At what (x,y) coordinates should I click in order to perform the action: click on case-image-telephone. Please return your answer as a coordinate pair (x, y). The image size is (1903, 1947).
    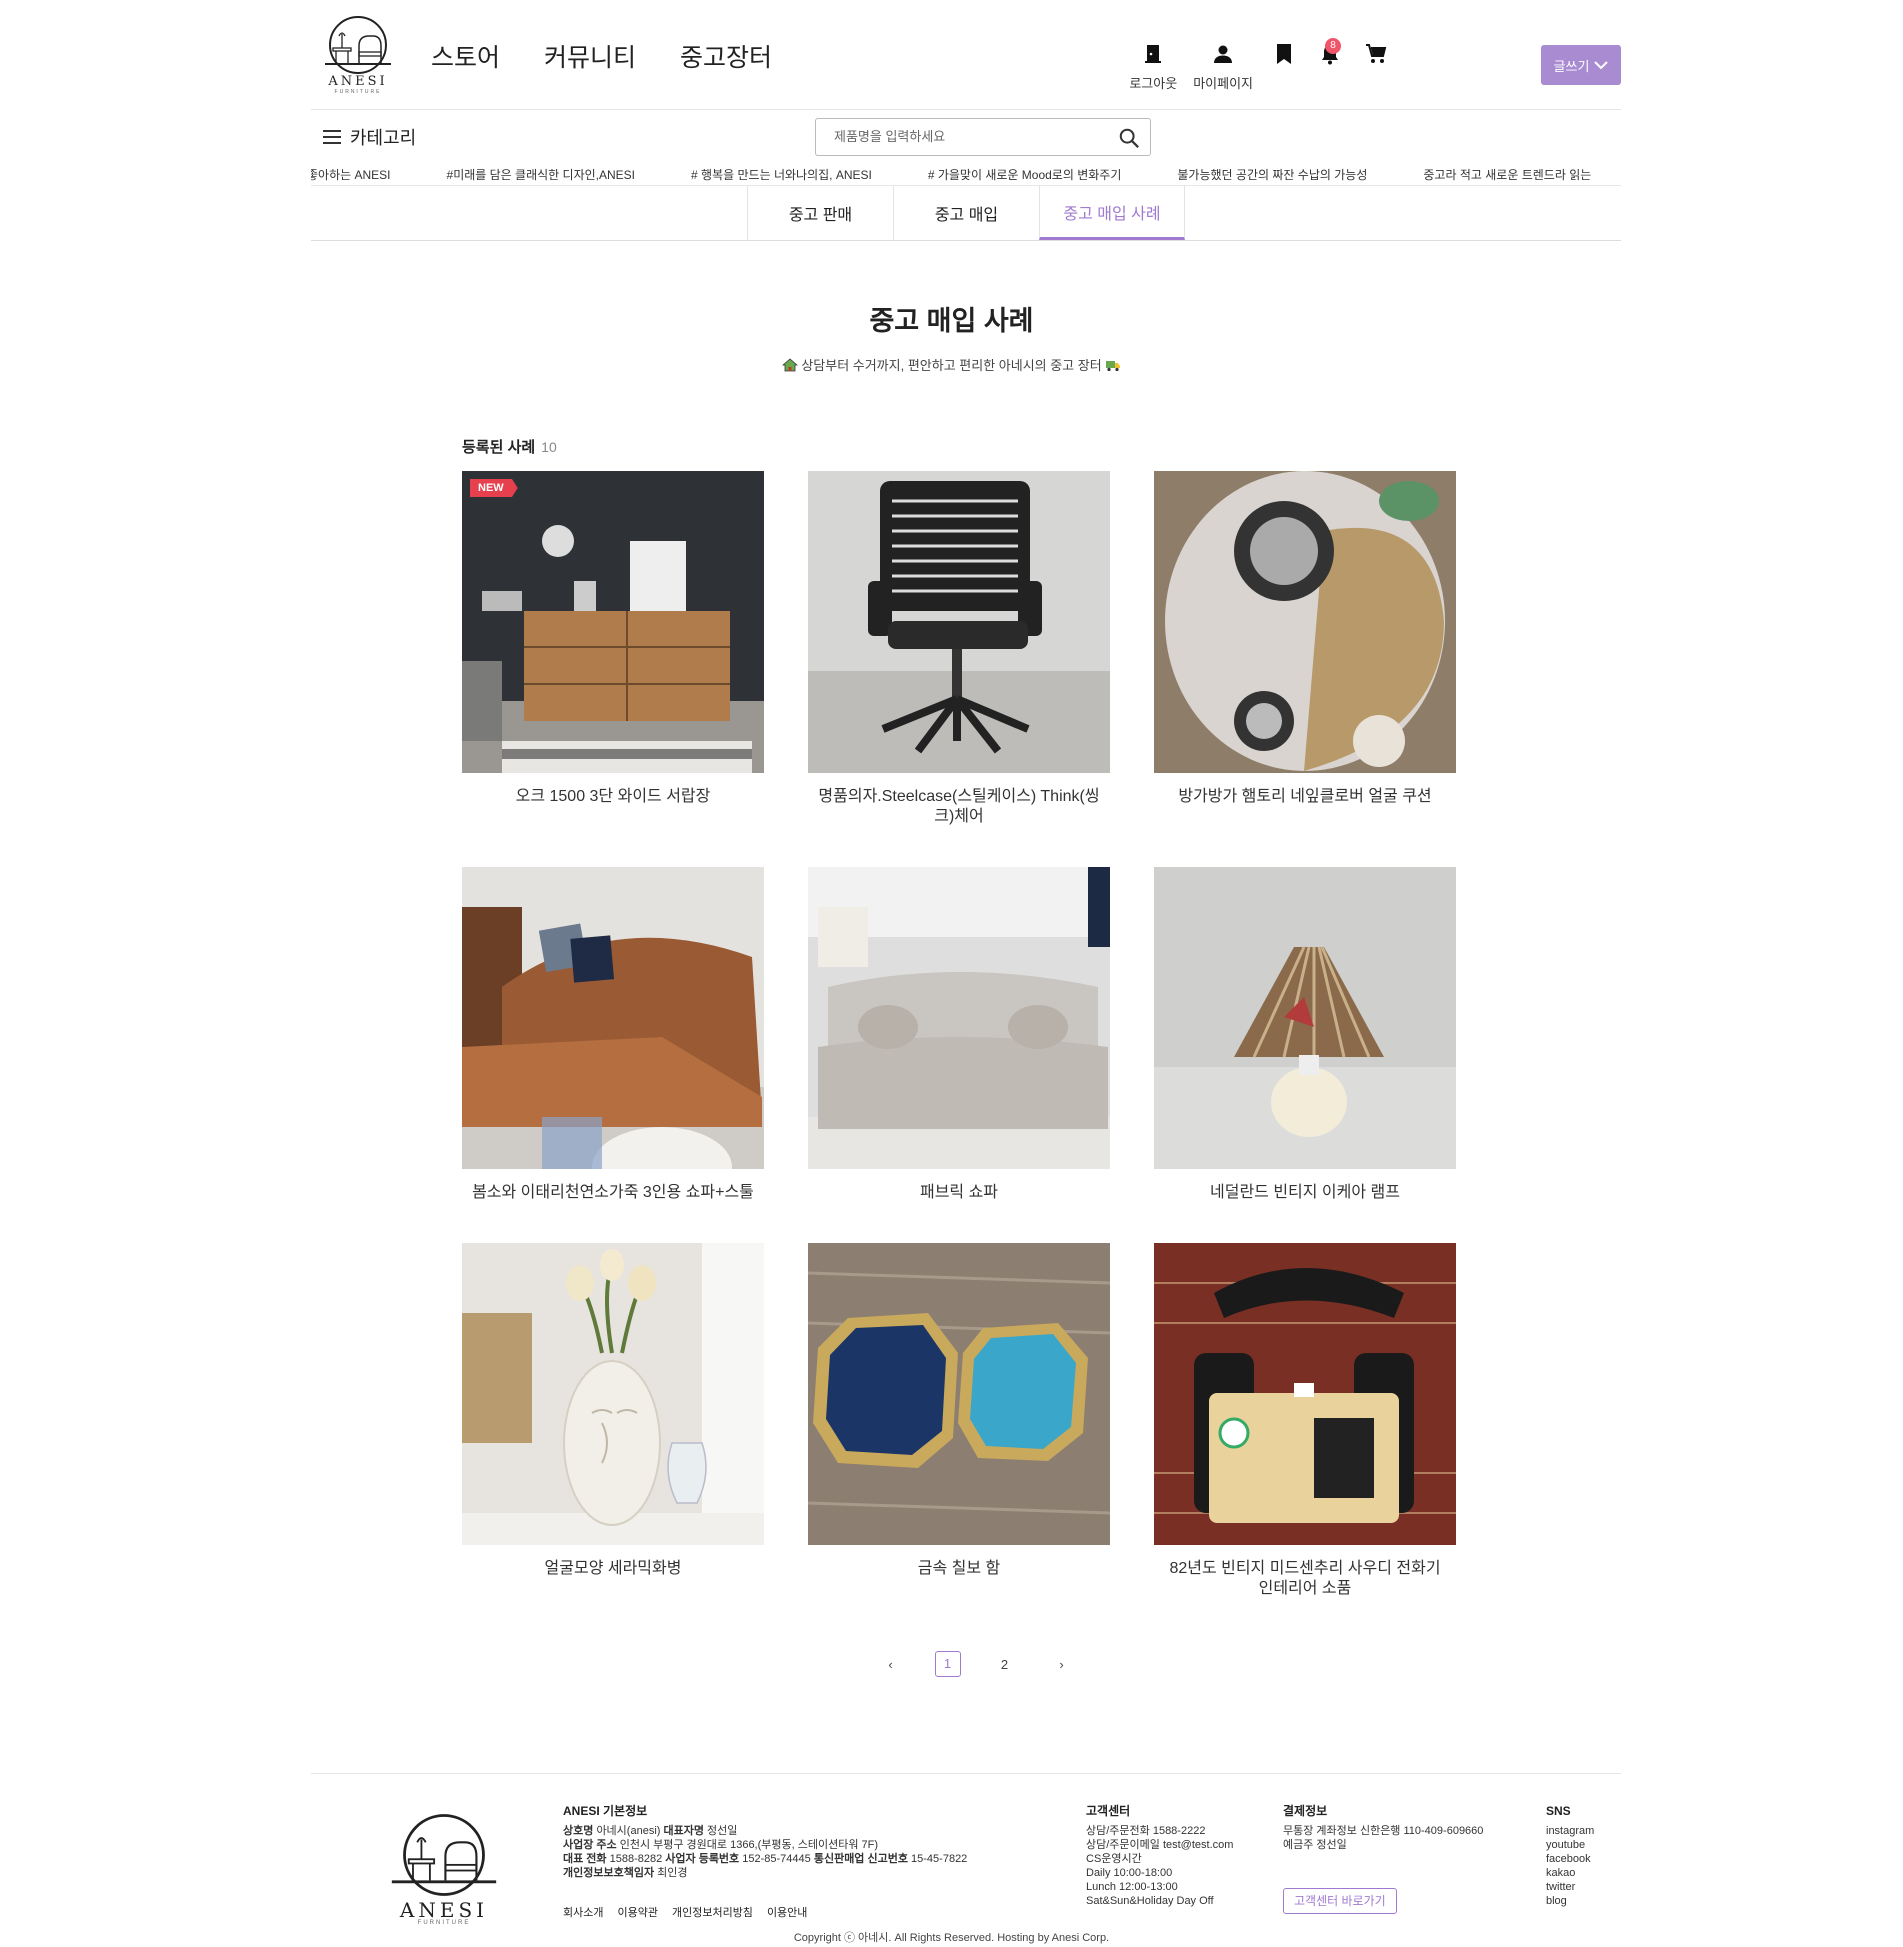
    Looking at the image, I should click on (1305, 1394).